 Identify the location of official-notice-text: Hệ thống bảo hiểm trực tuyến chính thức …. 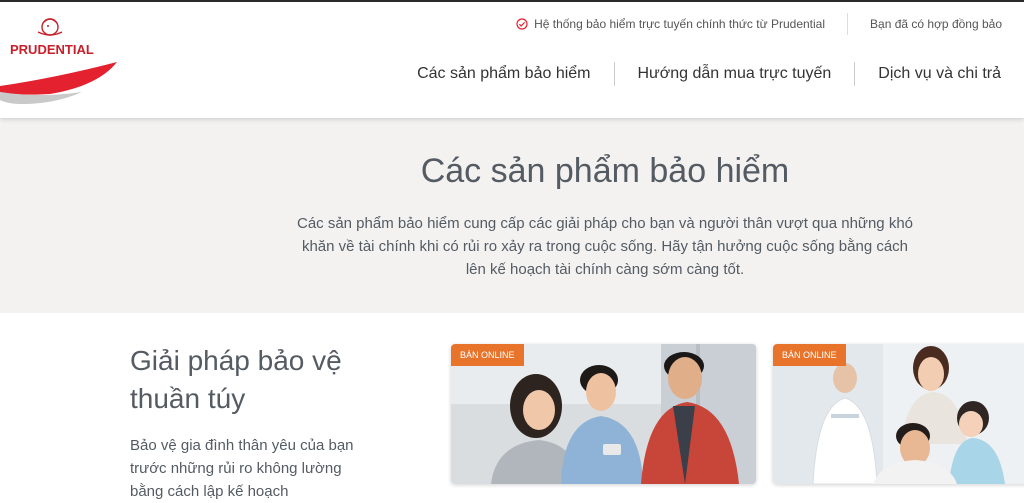
(680, 24).